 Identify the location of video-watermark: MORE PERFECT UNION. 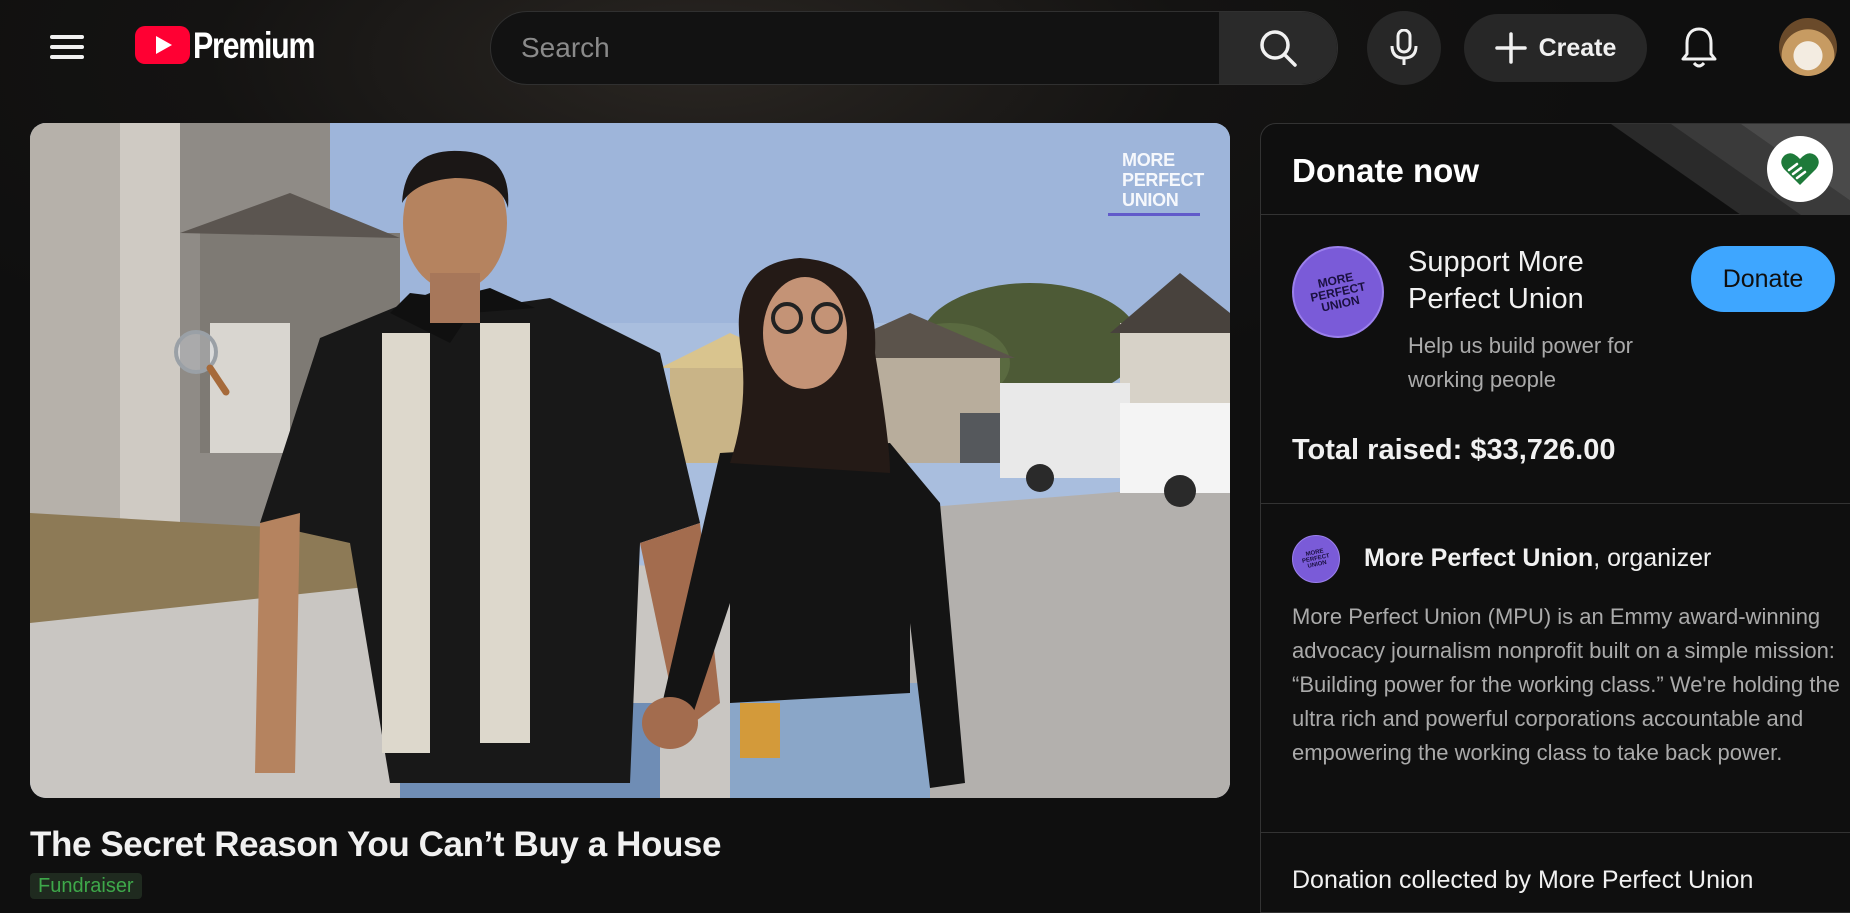
(1163, 180).